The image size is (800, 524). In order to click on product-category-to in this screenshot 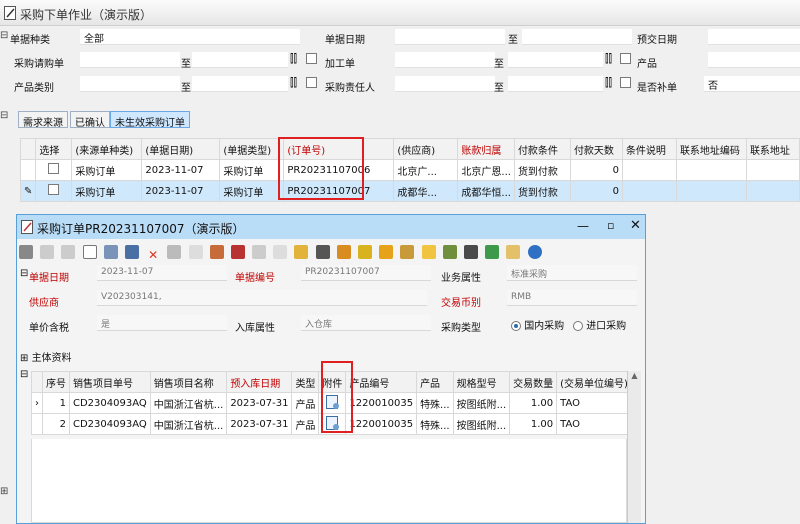, I will do `click(240, 84)`.